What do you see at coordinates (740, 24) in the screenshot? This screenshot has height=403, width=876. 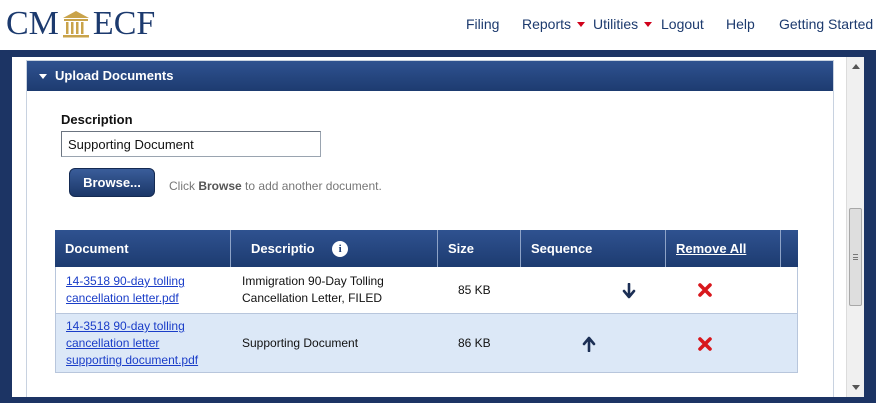 I see `nav-help: Help` at bounding box center [740, 24].